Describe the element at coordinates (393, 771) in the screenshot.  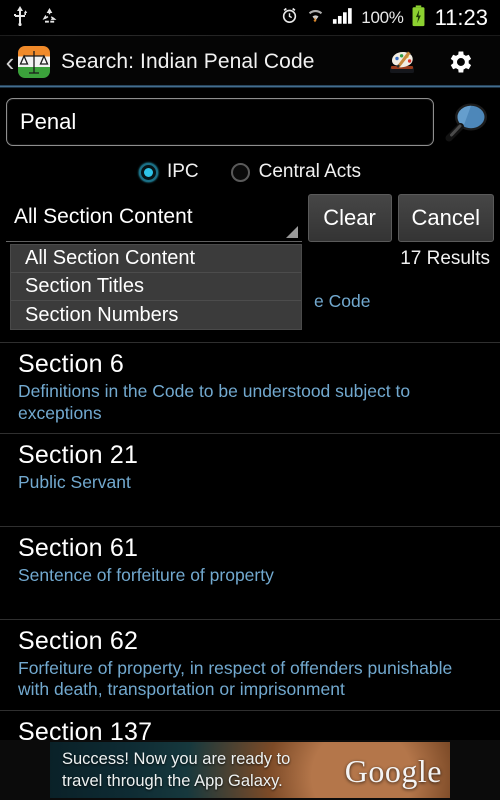
I see `google-logo: Google` at that location.